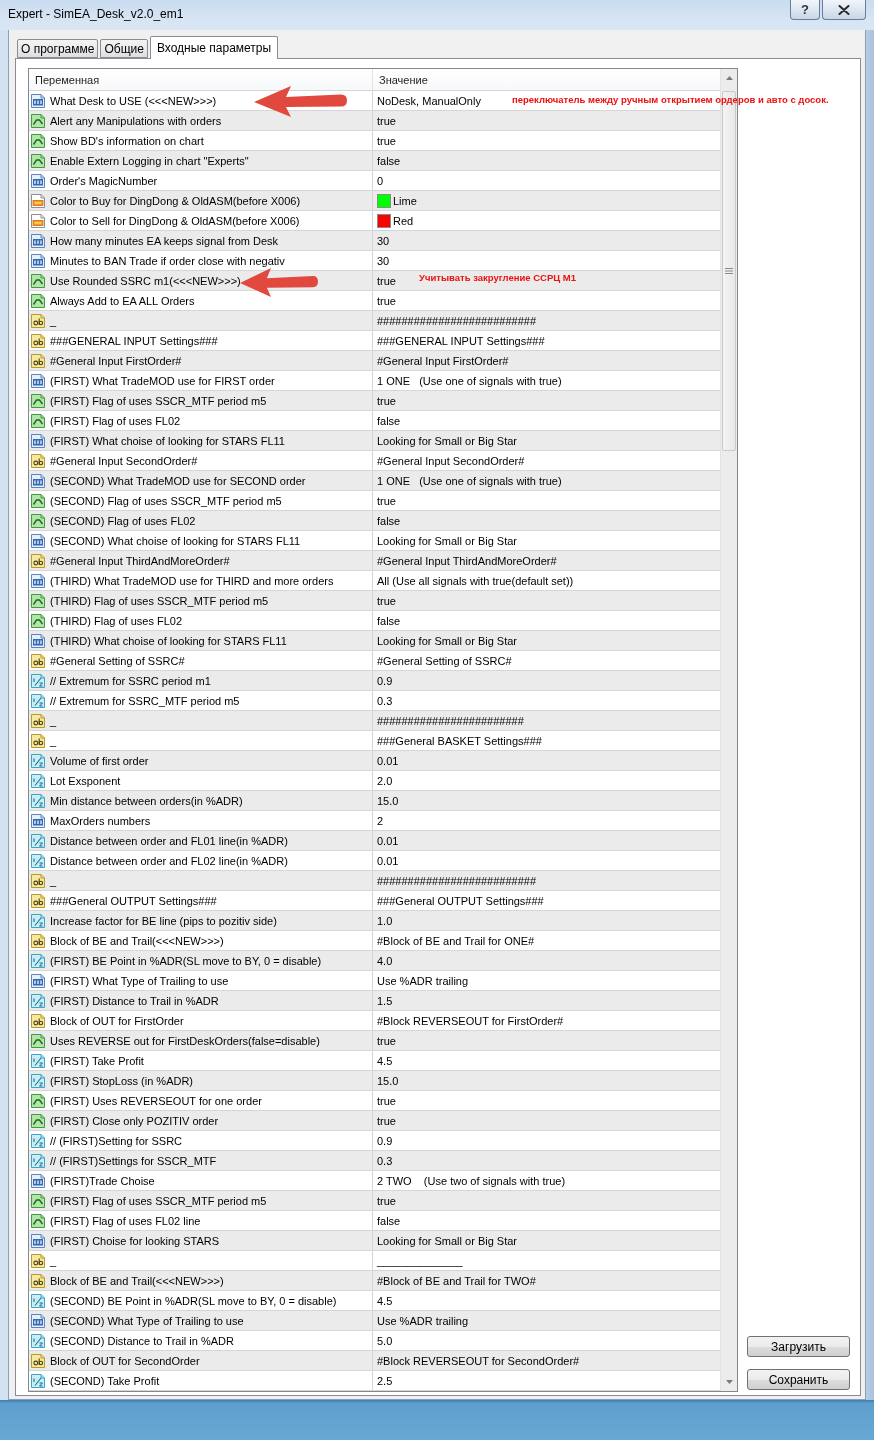 This screenshot has height=1440, width=874. What do you see at coordinates (456, 1280) in the screenshot?
I see `parameter-value: #Block of BE and Trail for TWO#` at bounding box center [456, 1280].